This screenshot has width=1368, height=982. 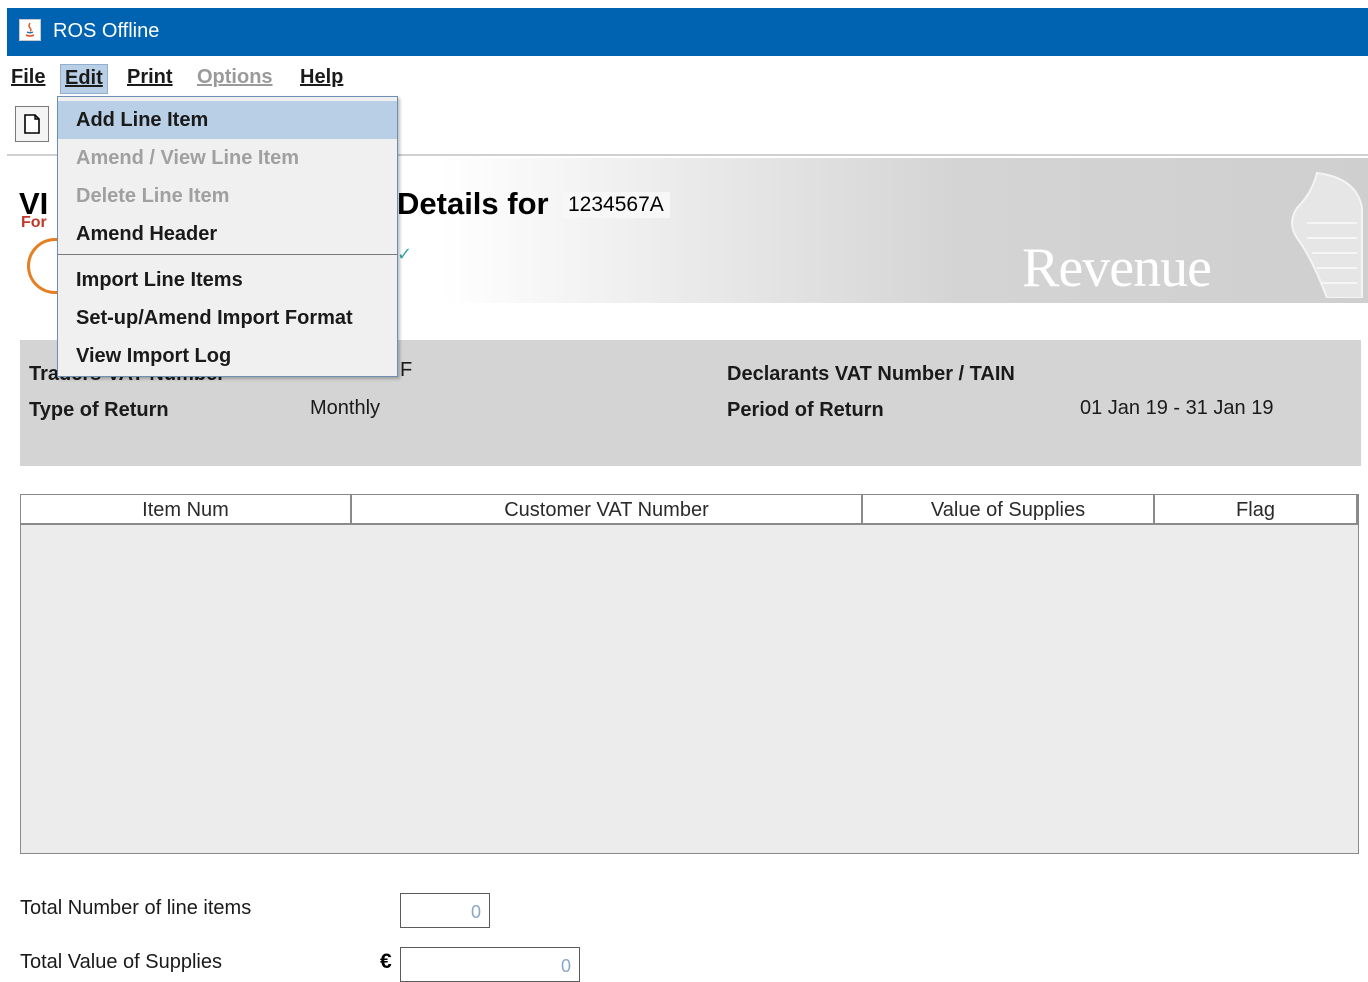 I want to click on revenue-logo: Revenue, so click(x=1117, y=268).